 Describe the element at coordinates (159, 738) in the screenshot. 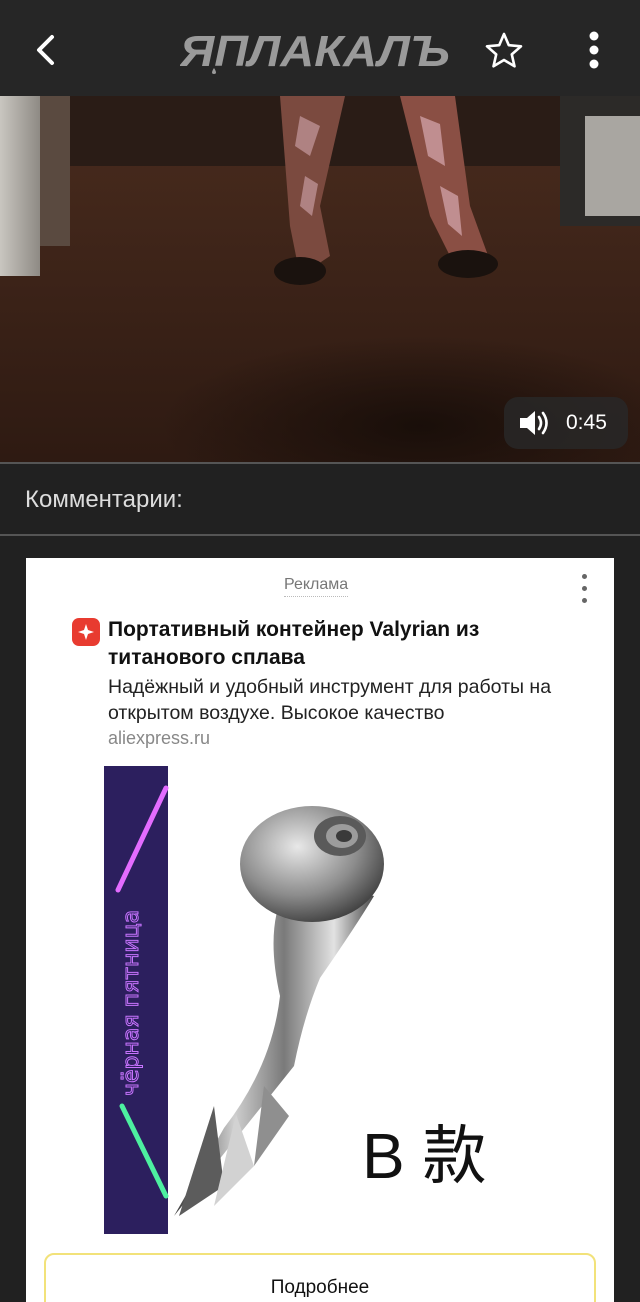

I see `ad-domain: aliexpress.ru` at that location.